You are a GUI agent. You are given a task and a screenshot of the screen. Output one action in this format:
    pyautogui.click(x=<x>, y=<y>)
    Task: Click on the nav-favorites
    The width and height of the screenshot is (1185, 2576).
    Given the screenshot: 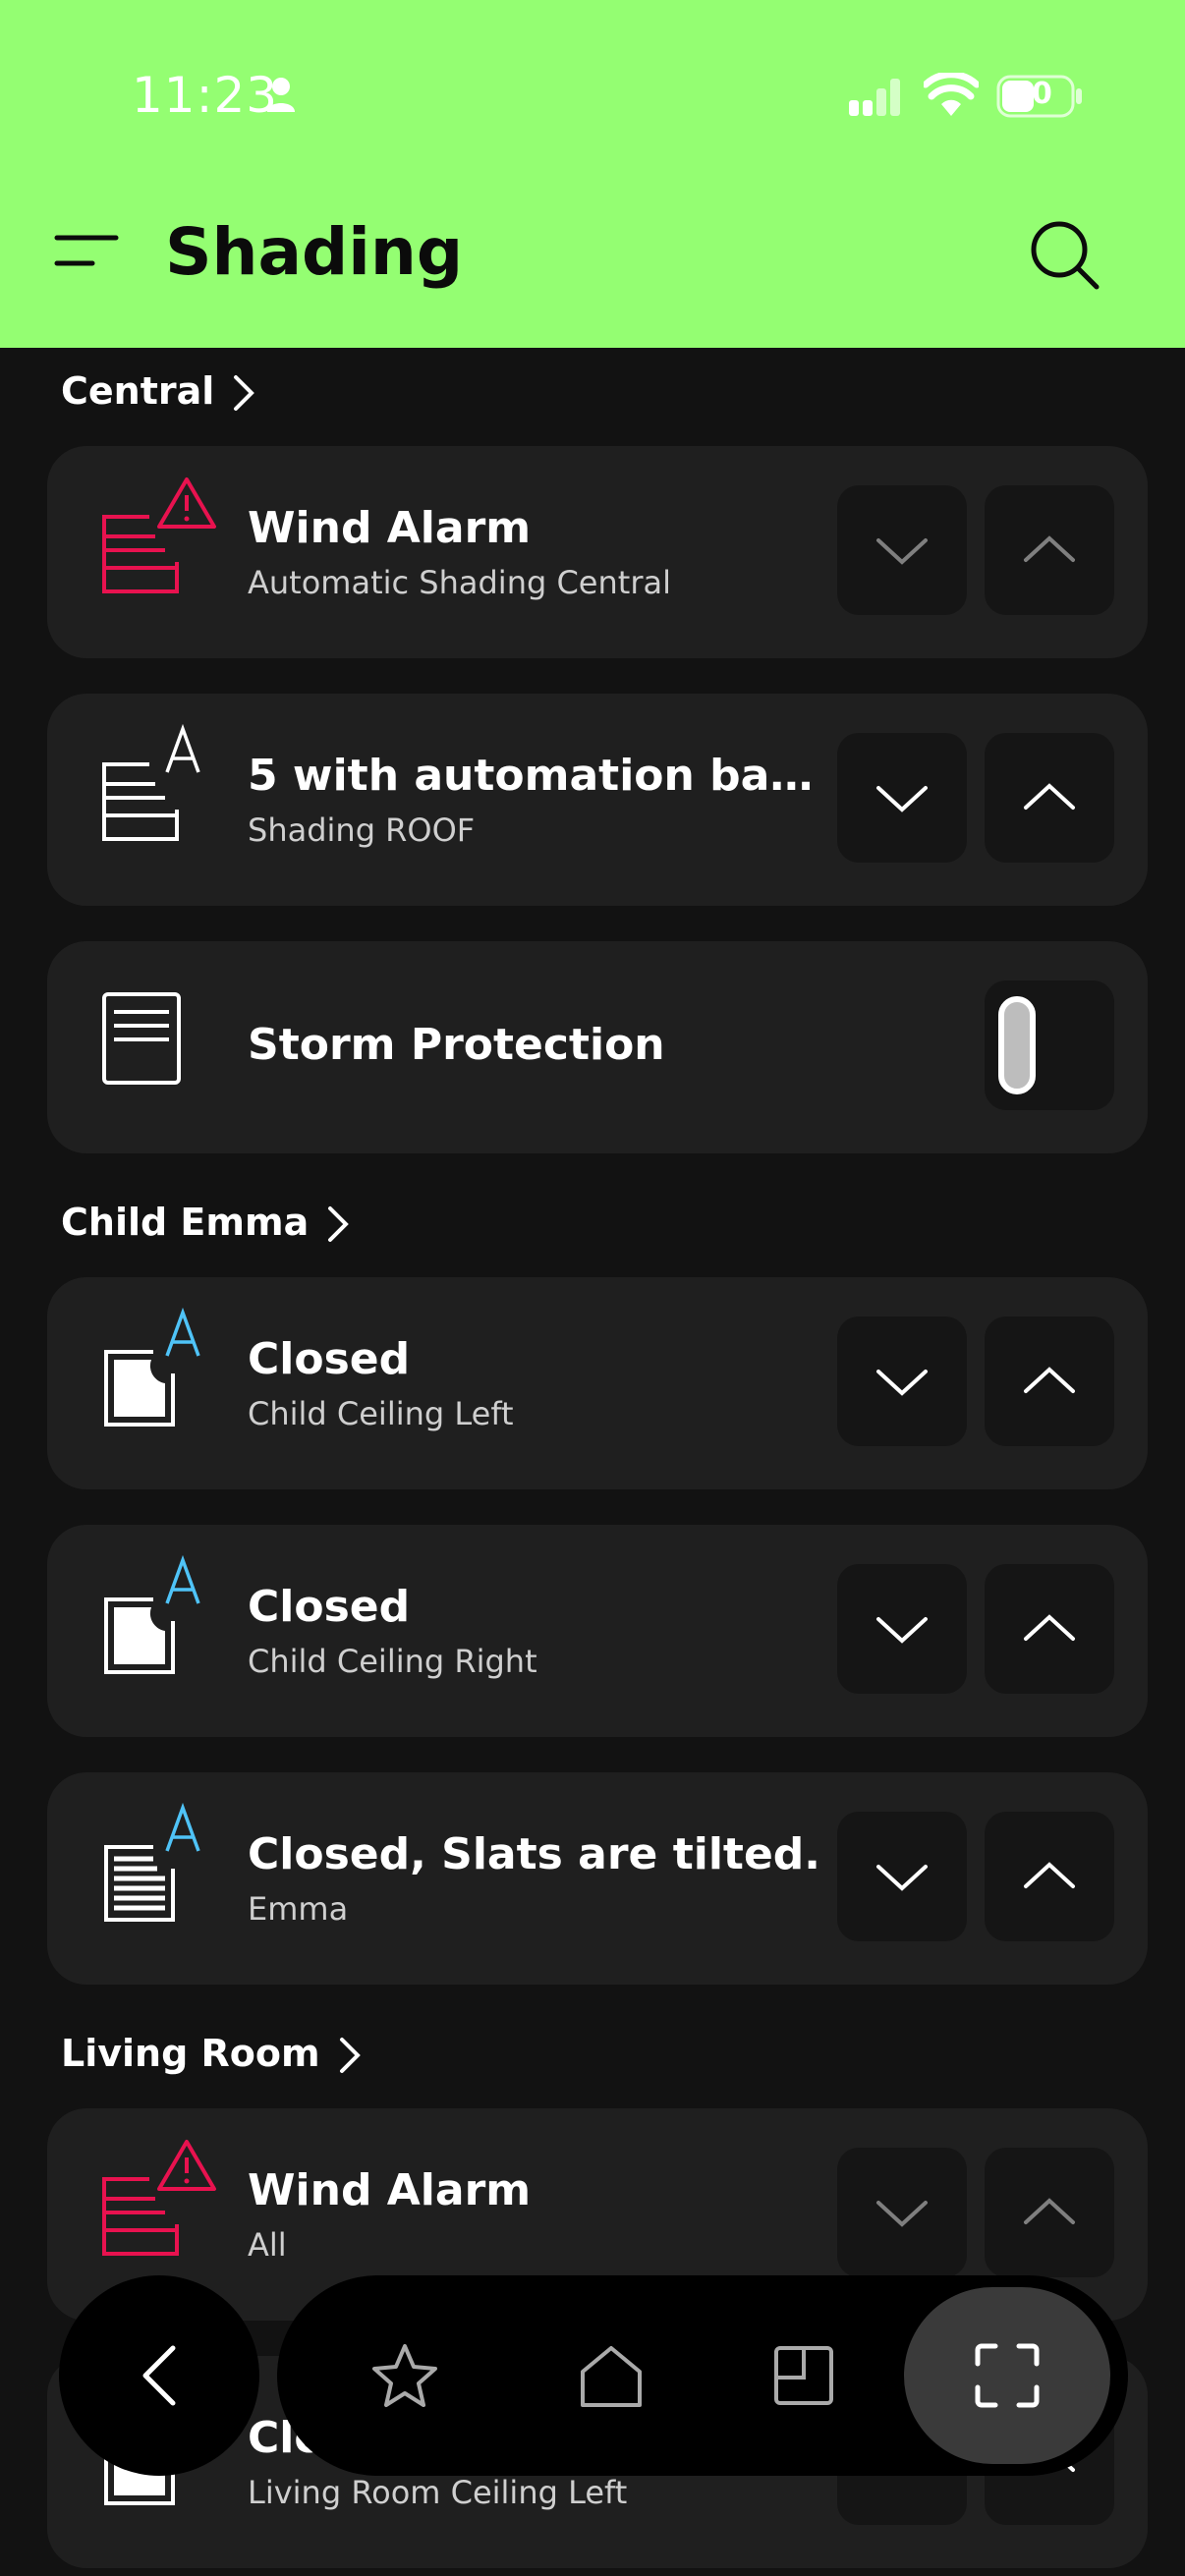 What is the action you would take?
    pyautogui.click(x=405, y=2375)
    